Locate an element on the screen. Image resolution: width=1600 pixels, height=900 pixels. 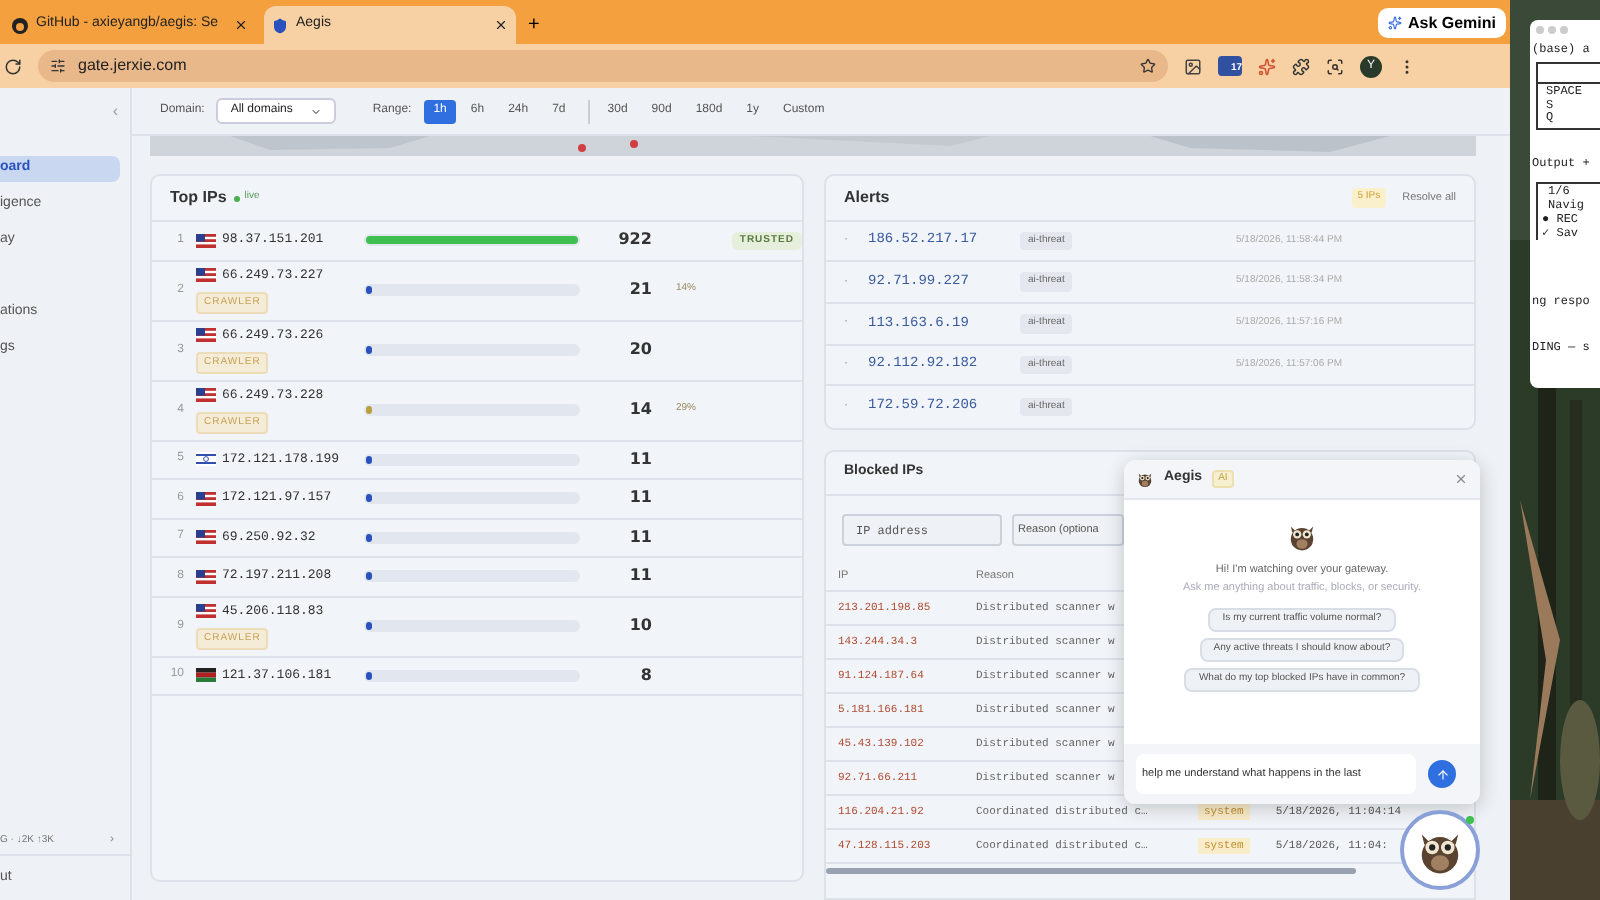
search-icon is located at coordinates (1335, 66).